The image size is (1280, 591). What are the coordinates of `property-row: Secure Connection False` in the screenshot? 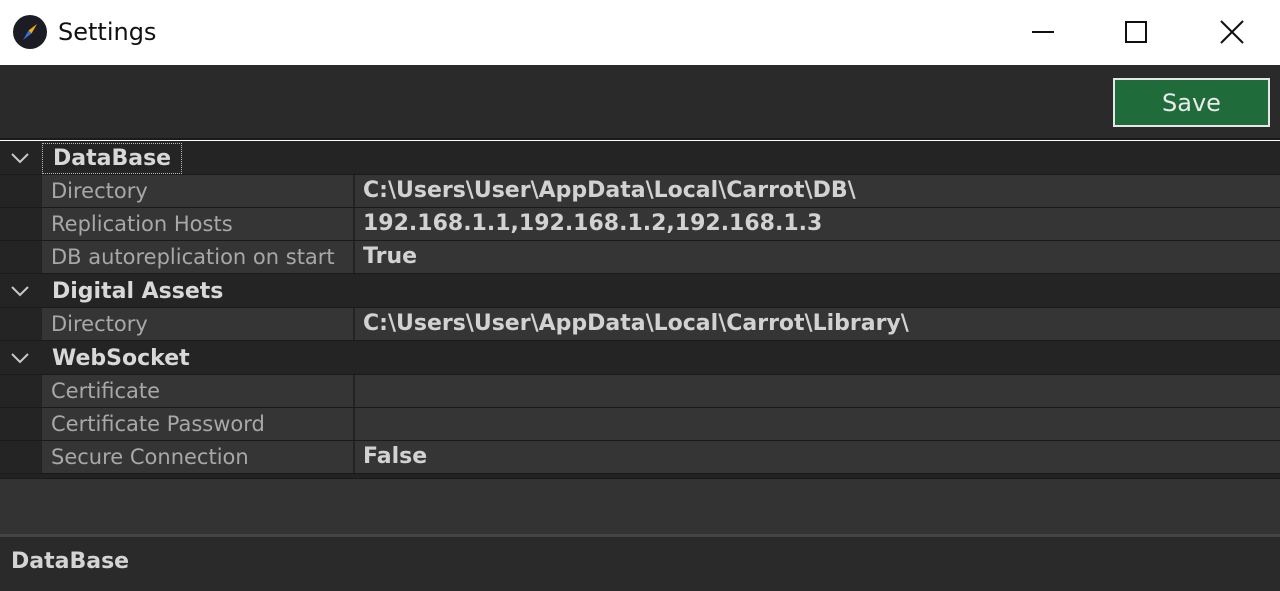 It's located at (640, 457).